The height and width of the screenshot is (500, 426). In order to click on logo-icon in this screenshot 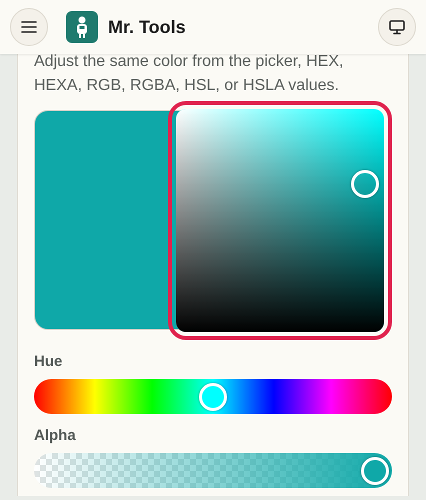, I will do `click(82, 27)`.